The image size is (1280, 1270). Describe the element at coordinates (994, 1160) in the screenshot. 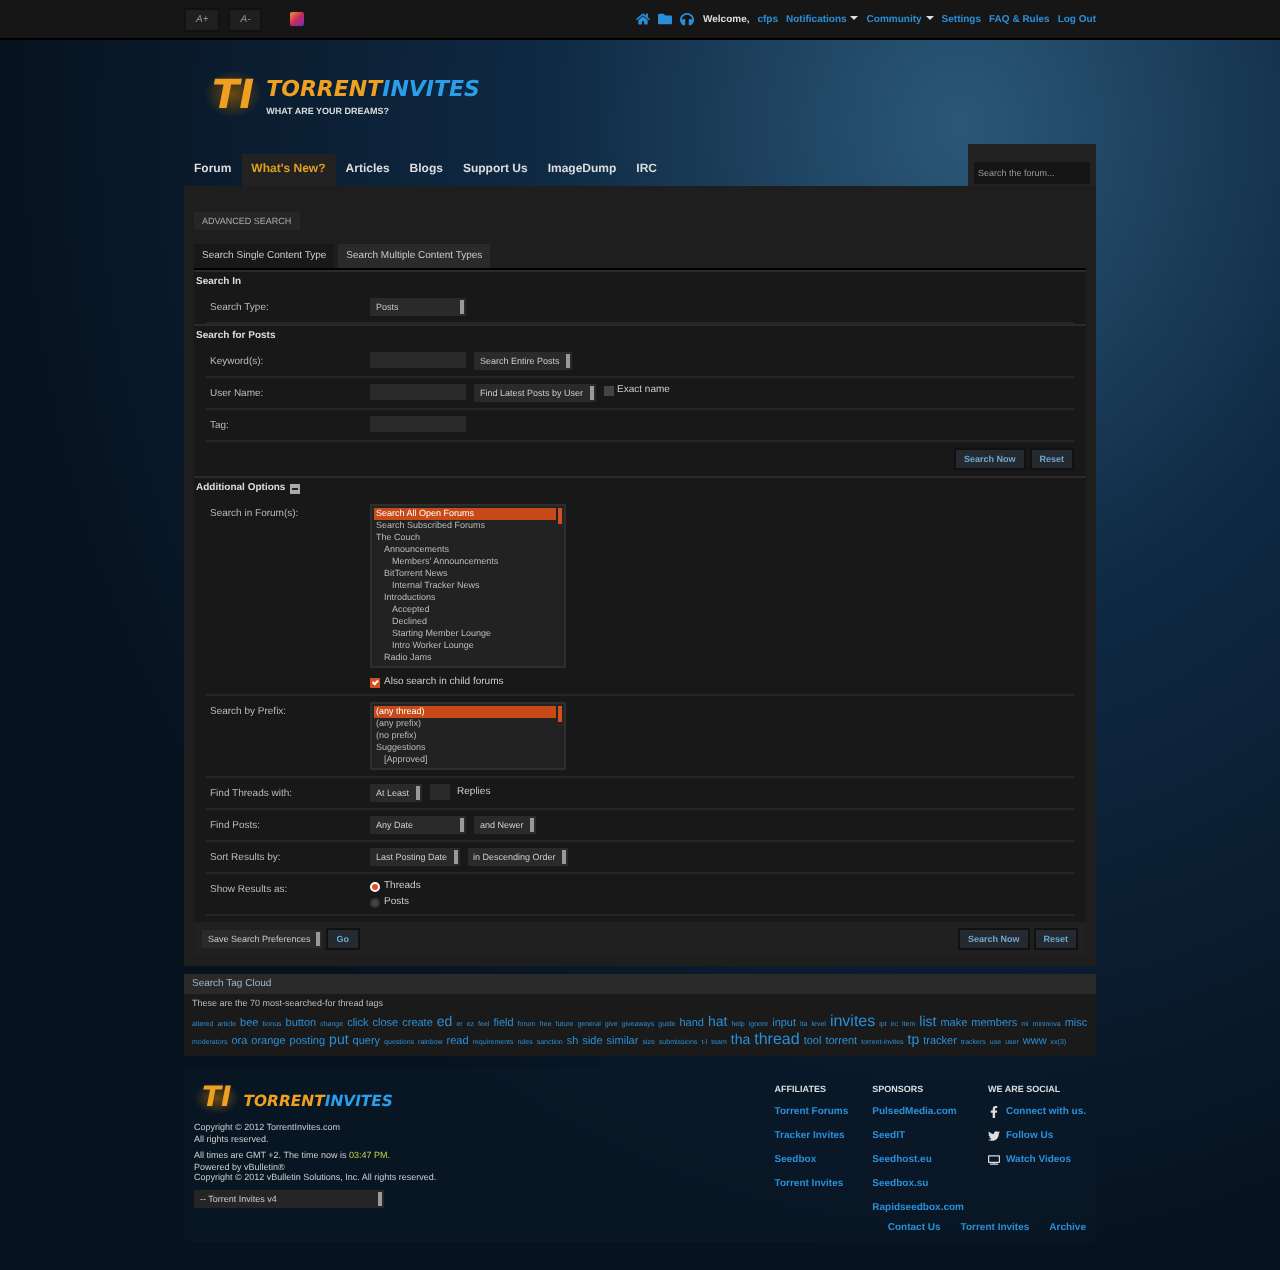

I see `tv-icon` at that location.